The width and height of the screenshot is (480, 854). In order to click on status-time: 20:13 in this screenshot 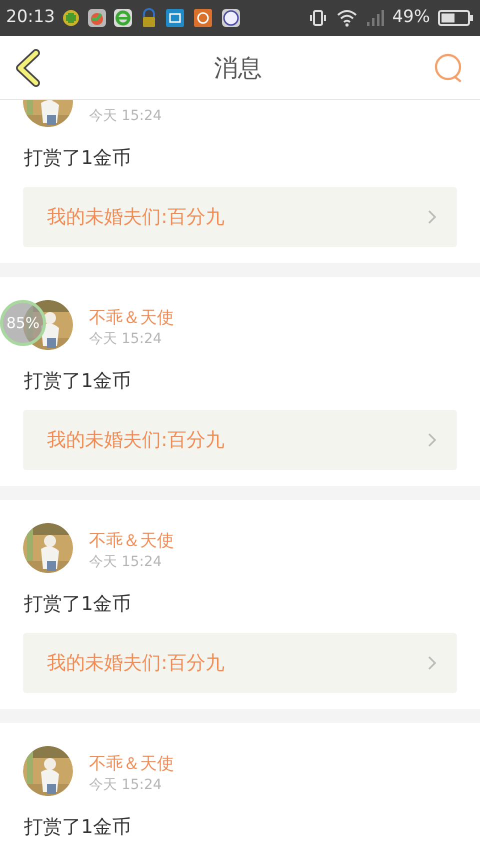, I will do `click(30, 18)`.